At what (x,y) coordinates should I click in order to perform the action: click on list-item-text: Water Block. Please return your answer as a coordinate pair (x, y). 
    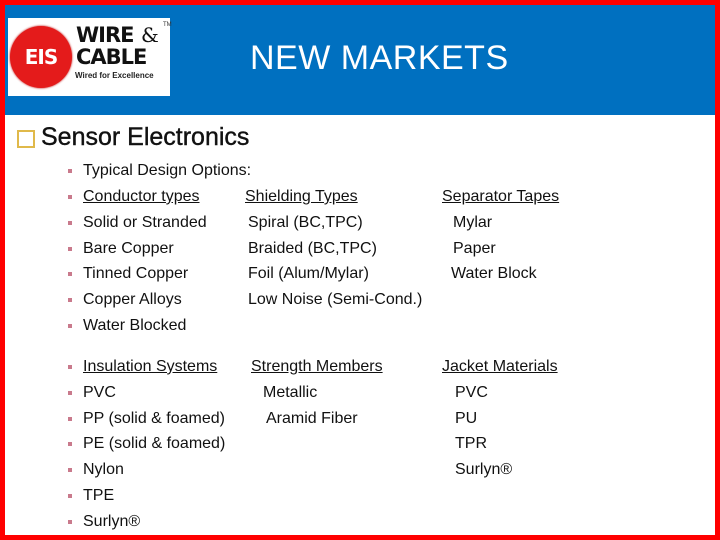
    Looking at the image, I should click on (494, 274).